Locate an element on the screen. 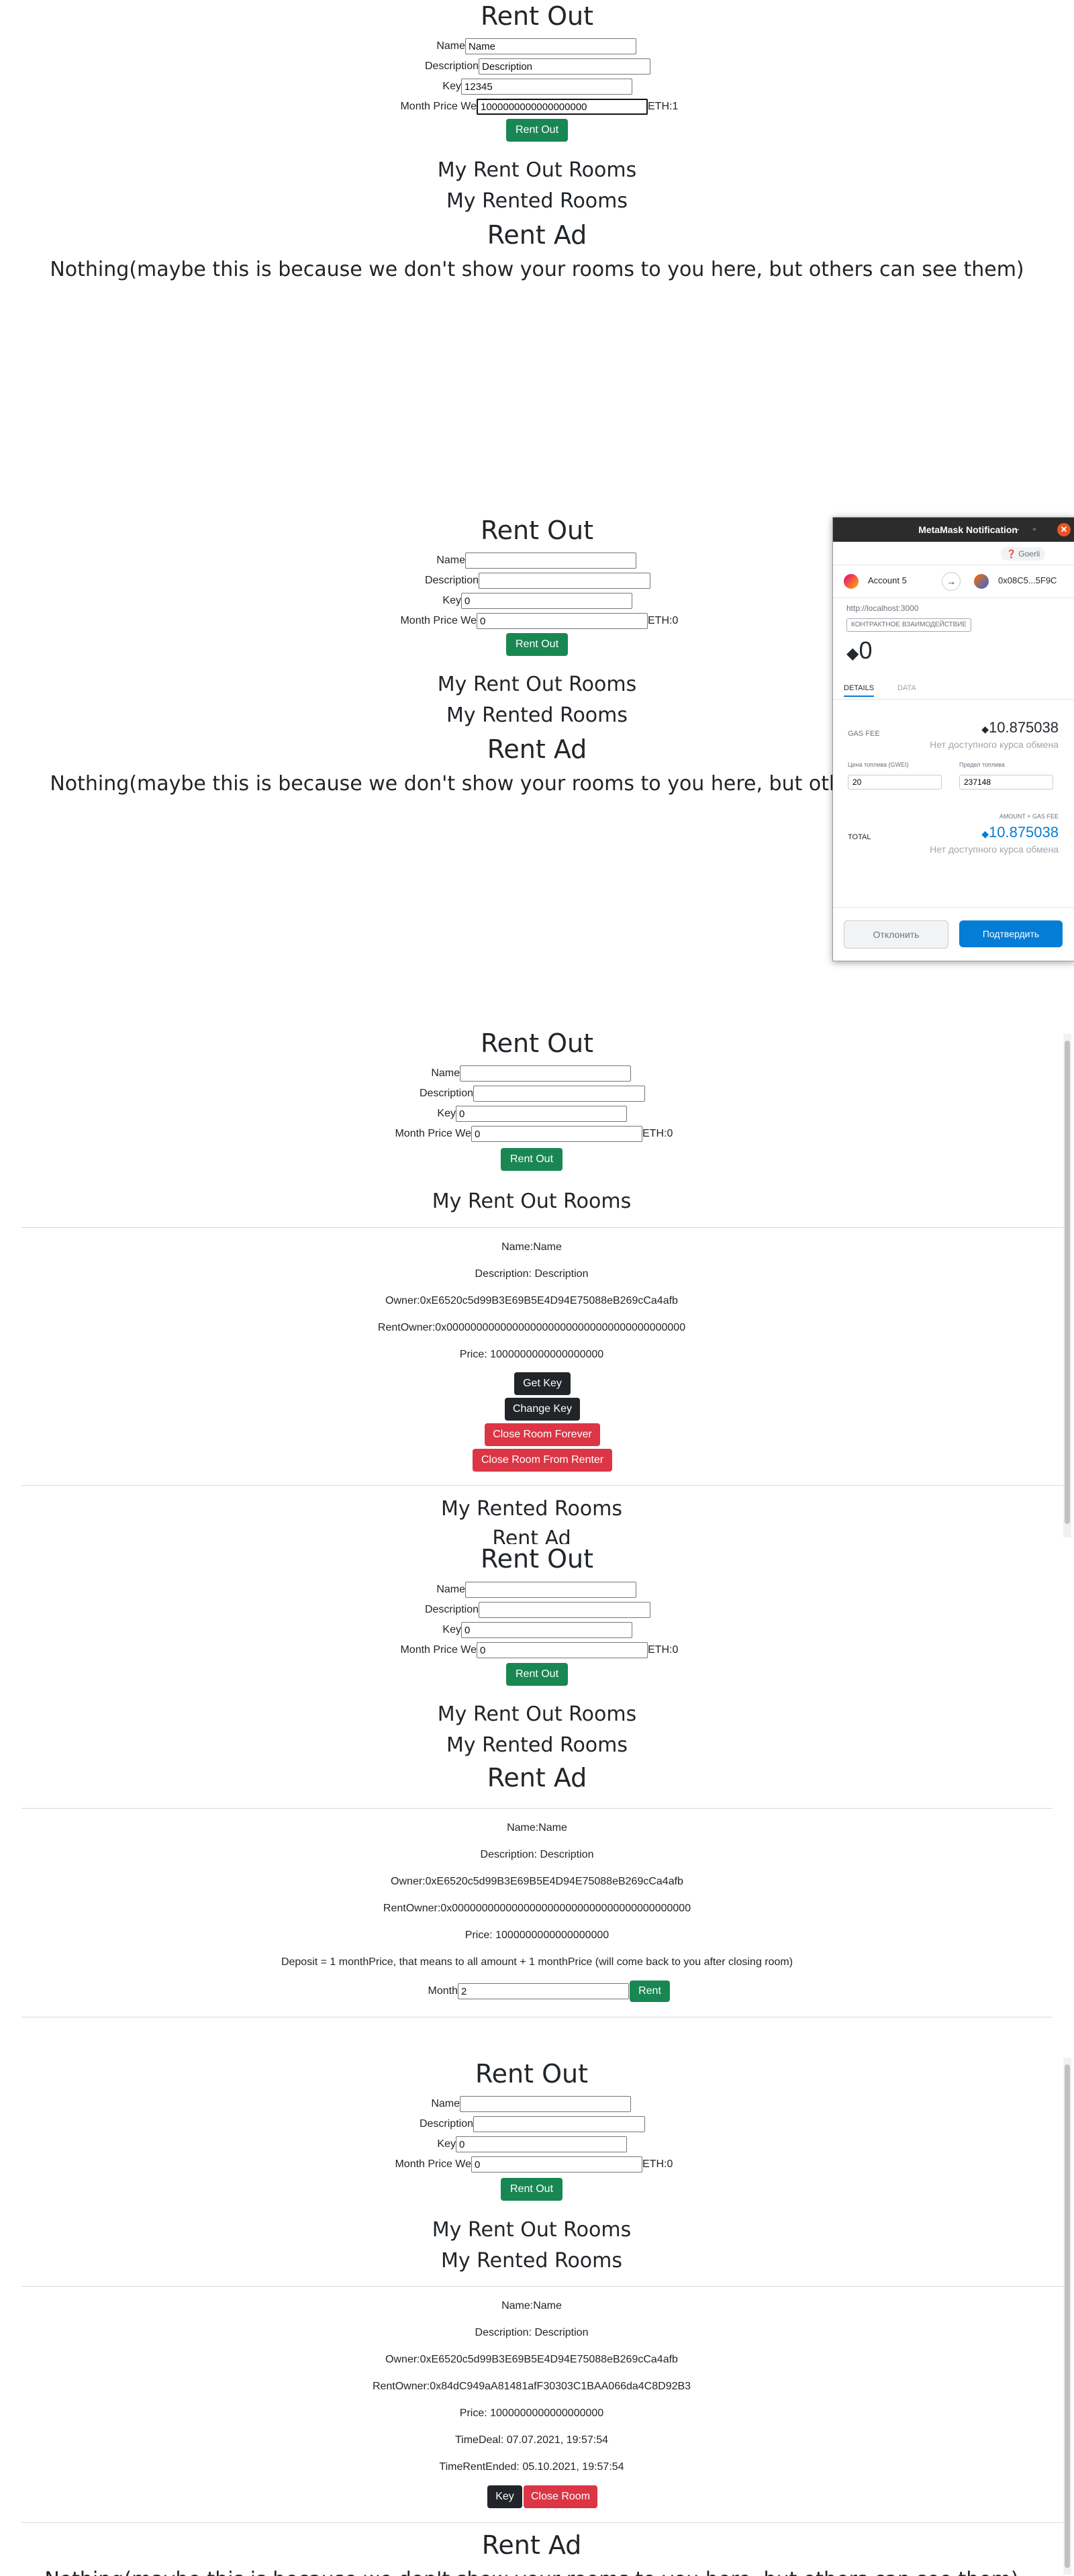 This screenshot has height=2576, width=1074. close-room-button: Close Room is located at coordinates (560, 2496).